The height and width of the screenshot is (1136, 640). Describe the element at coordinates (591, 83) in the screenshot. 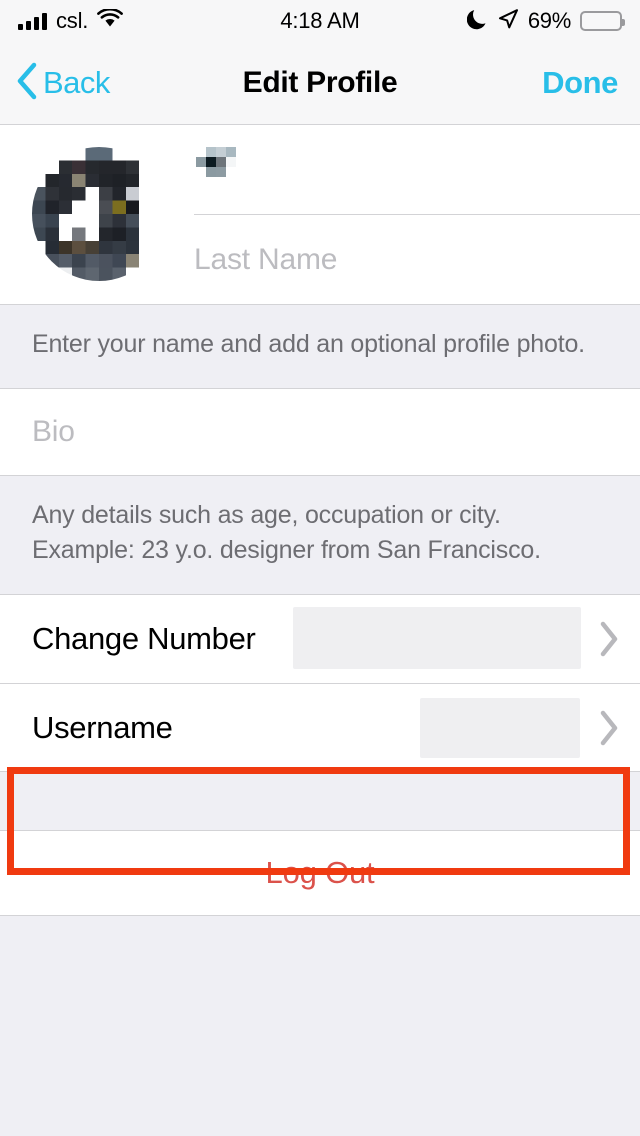

I see `done-button: Done` at that location.